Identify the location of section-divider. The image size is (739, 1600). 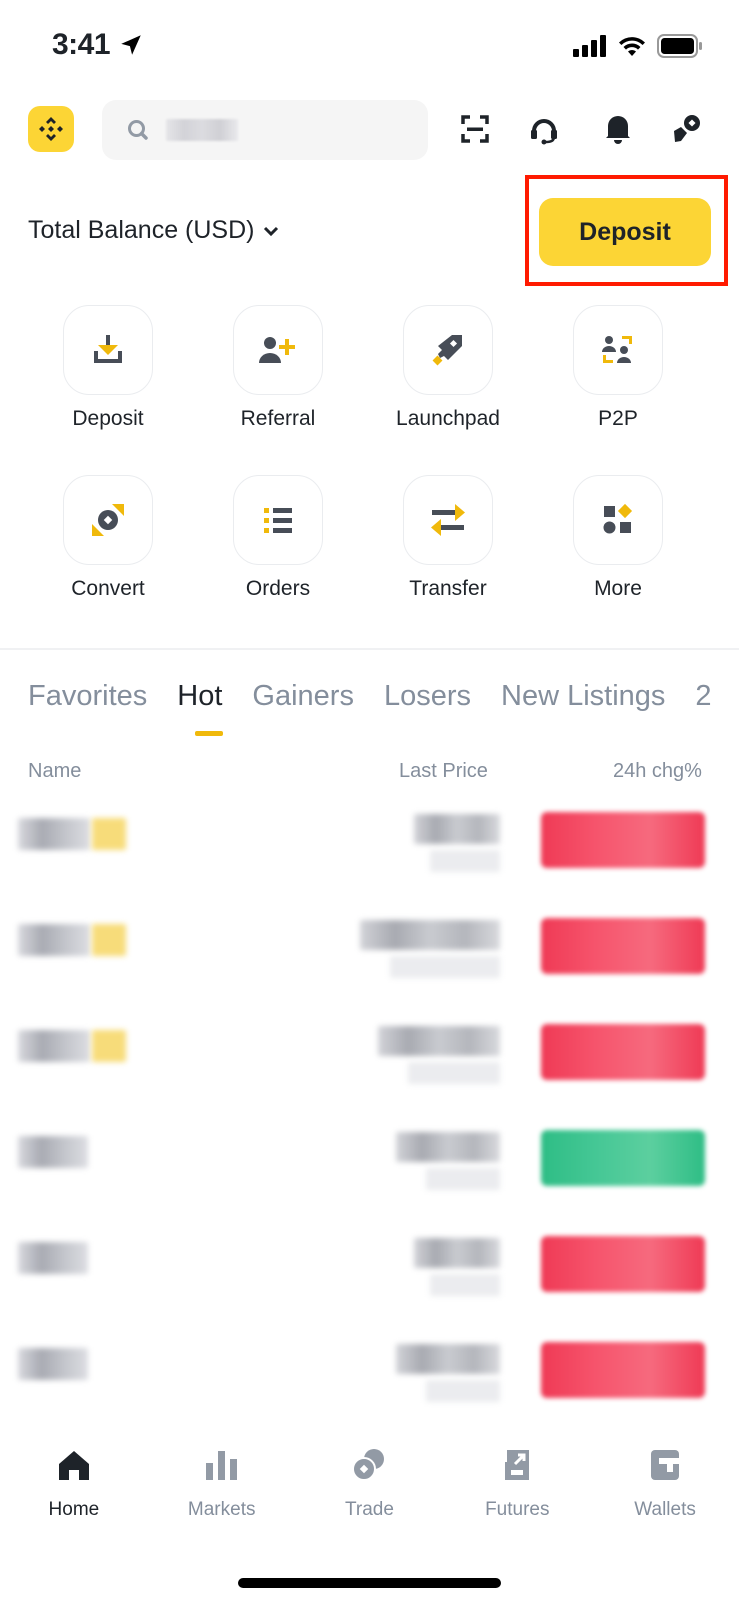
(369, 649).